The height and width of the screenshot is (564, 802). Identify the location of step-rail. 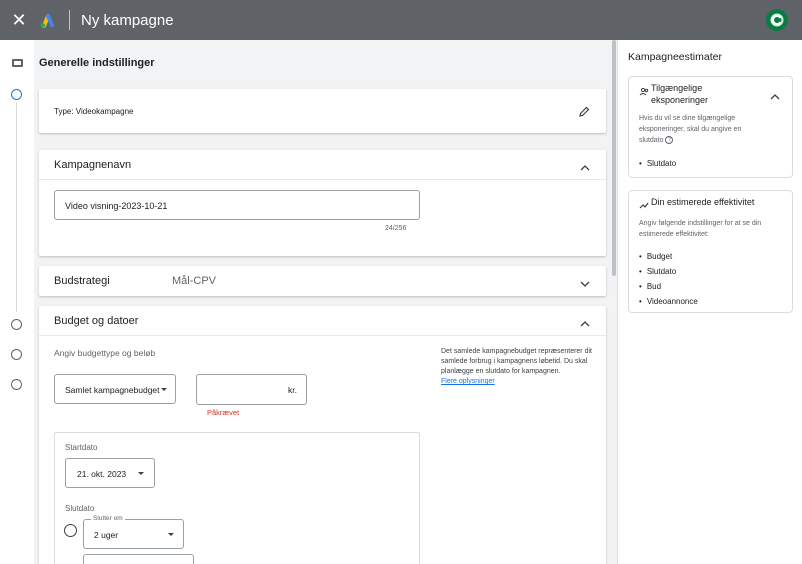
(17, 302).